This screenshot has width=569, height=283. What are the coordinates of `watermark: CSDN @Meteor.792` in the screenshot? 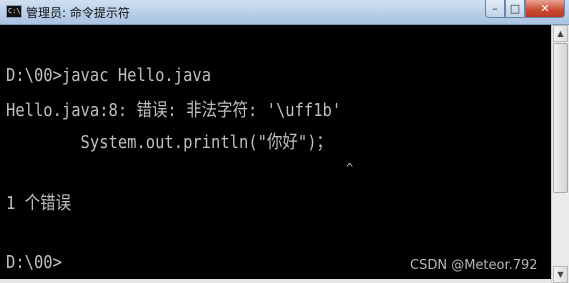 It's located at (474, 265).